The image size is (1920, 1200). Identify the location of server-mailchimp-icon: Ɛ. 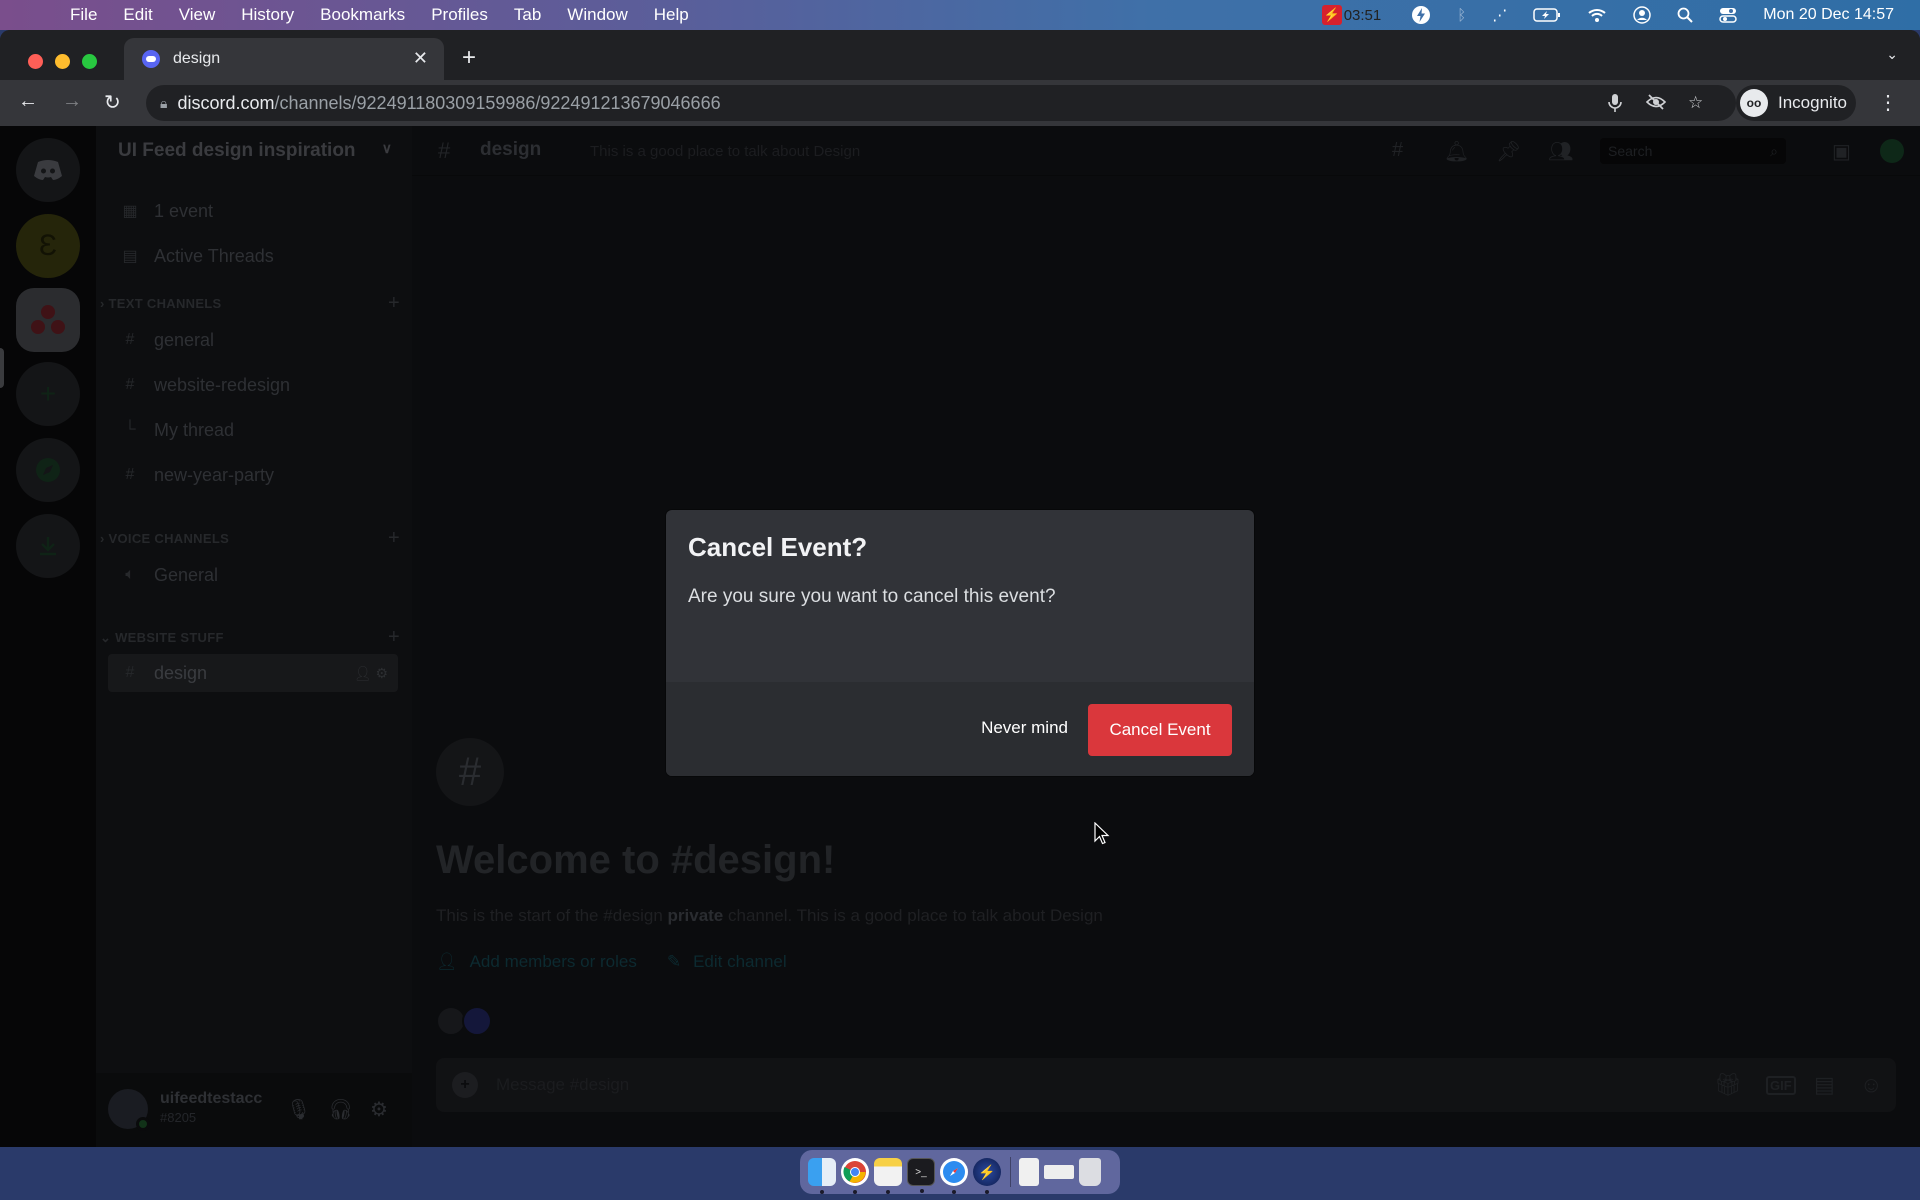
(48, 246).